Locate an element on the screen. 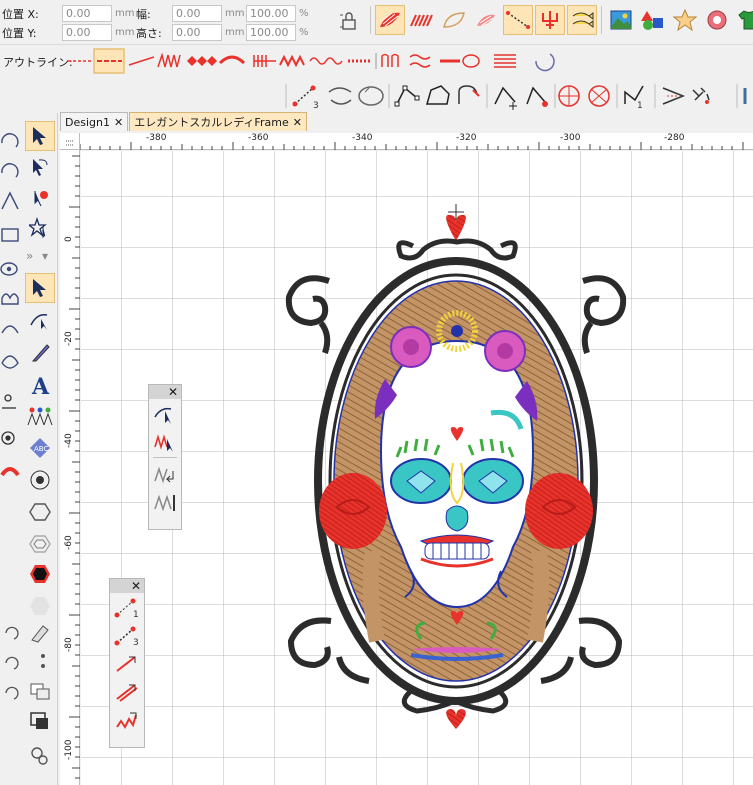 The width and height of the screenshot is (753, 785). svg-text: 1 is located at coordinates (640, 106).